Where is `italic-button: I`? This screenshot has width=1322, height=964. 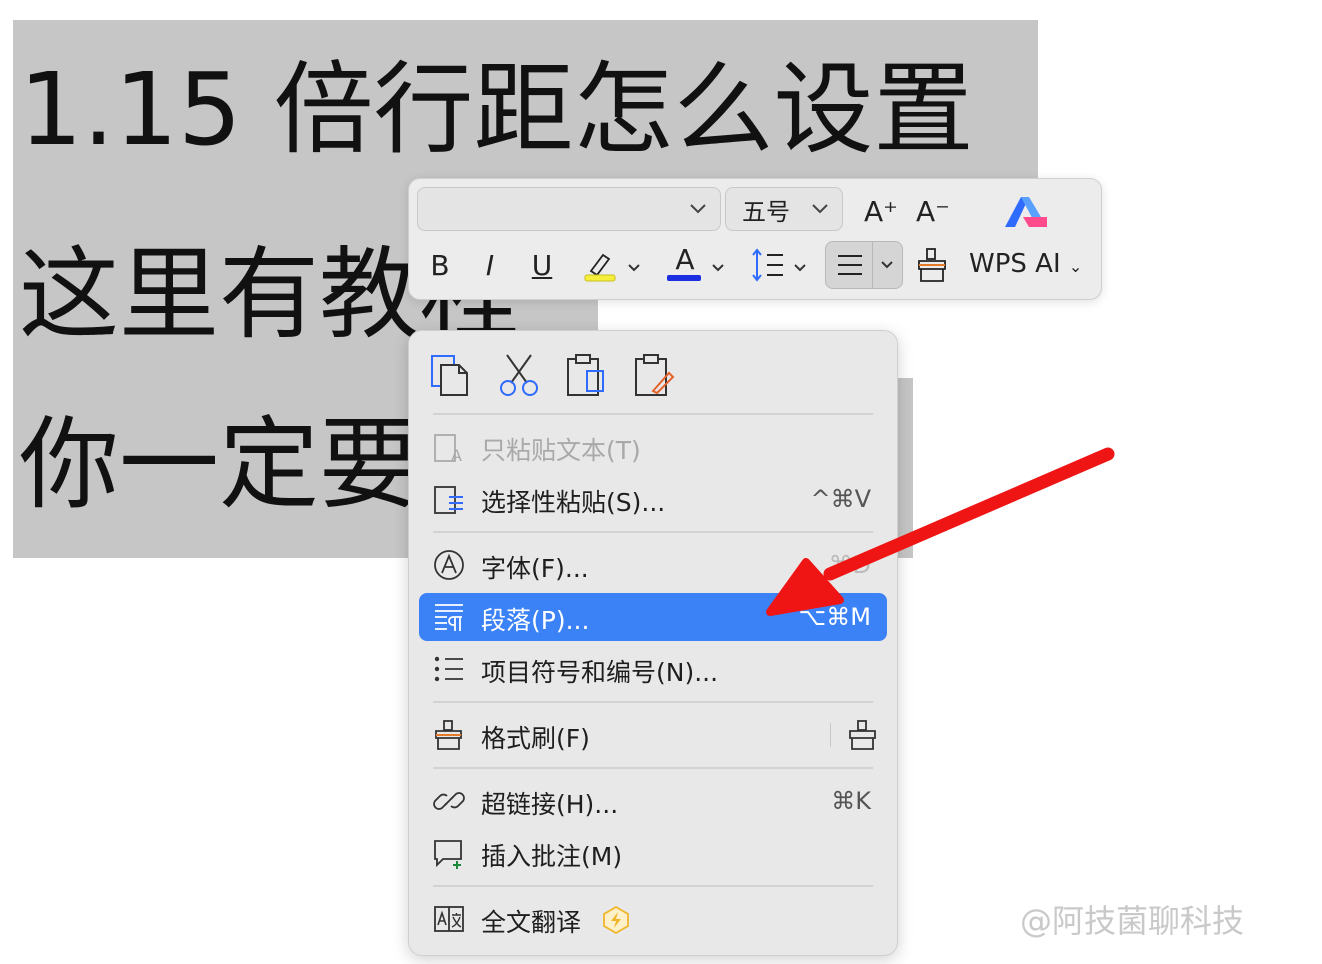
italic-button: I is located at coordinates (490, 265).